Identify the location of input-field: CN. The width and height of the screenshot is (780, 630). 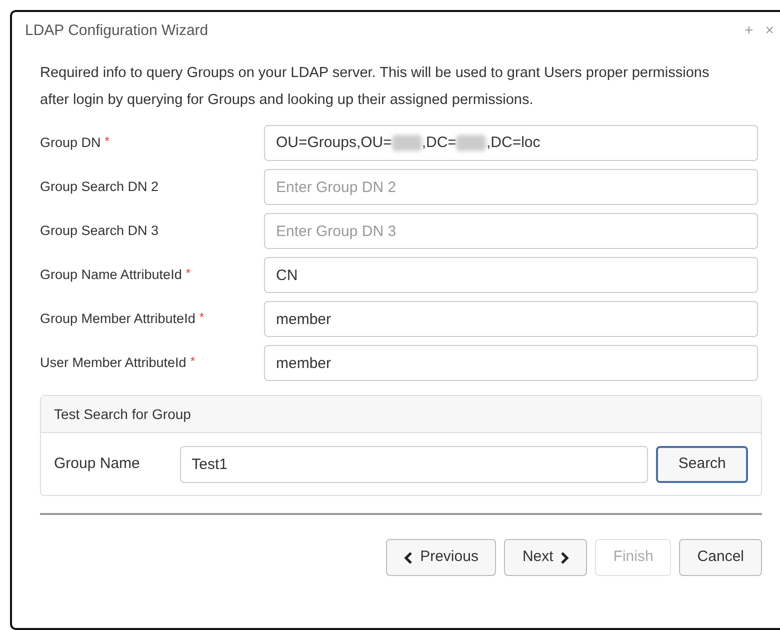
(511, 275).